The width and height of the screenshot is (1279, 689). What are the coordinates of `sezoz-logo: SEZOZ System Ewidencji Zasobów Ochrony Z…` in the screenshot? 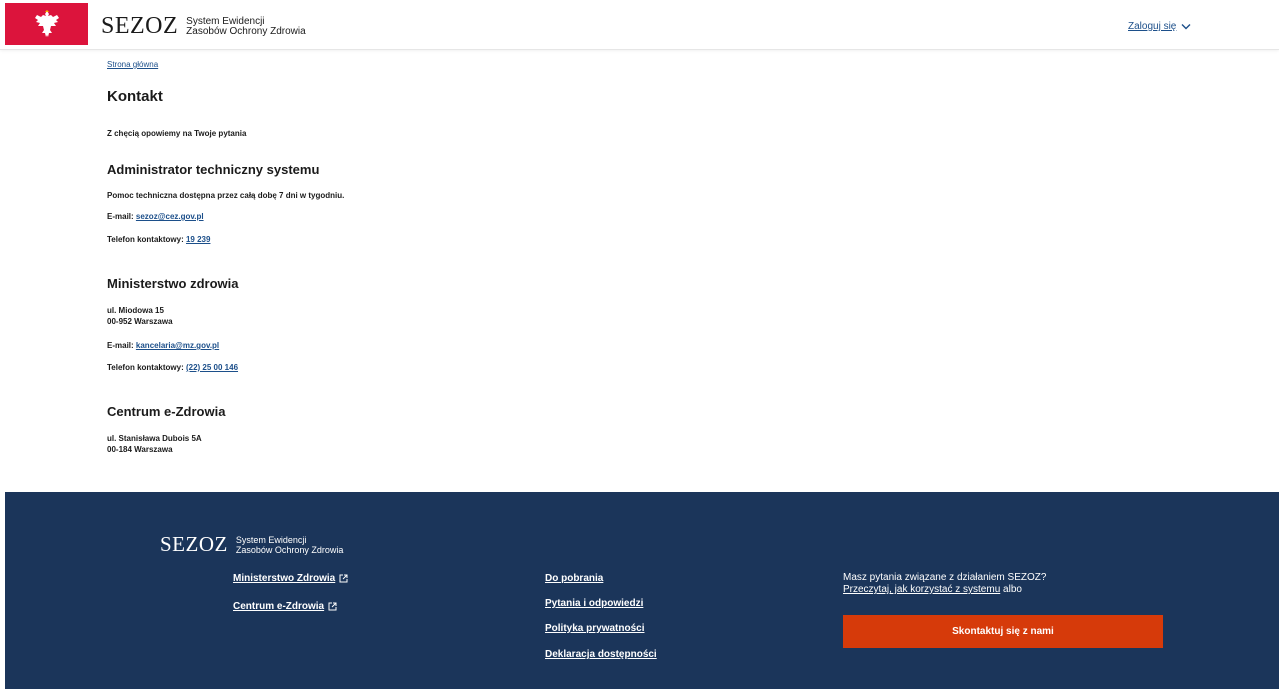 It's located at (203, 26).